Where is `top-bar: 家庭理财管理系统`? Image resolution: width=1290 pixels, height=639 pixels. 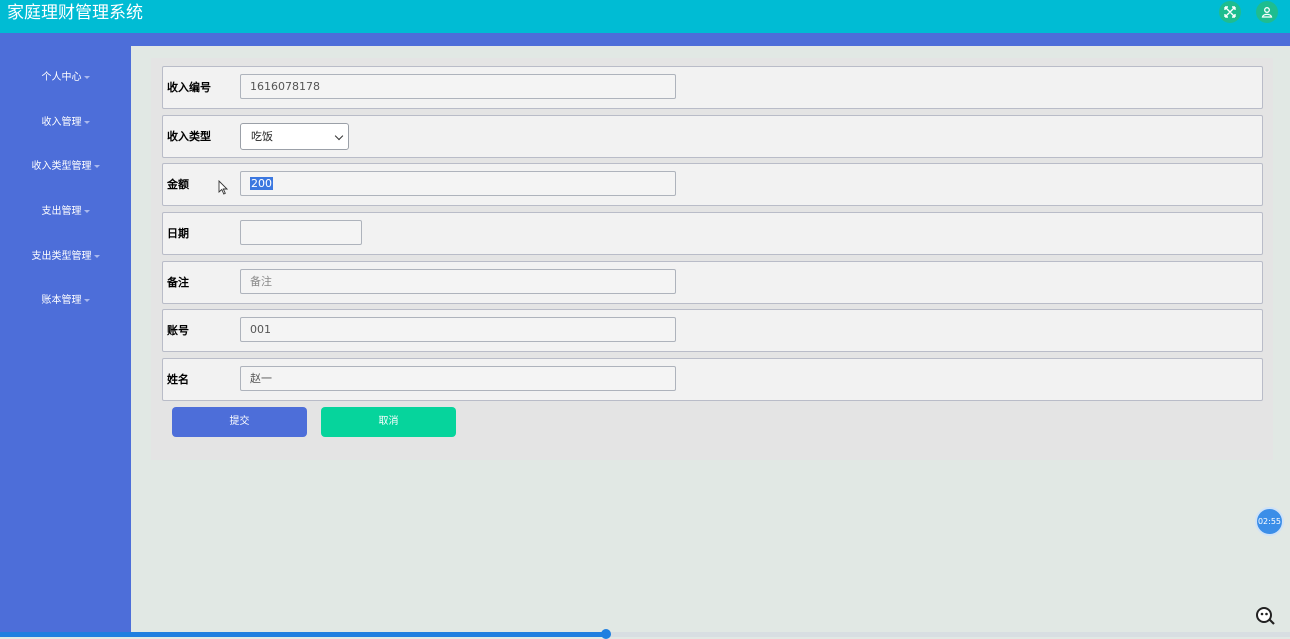 top-bar: 家庭理财管理系统 is located at coordinates (645, 16).